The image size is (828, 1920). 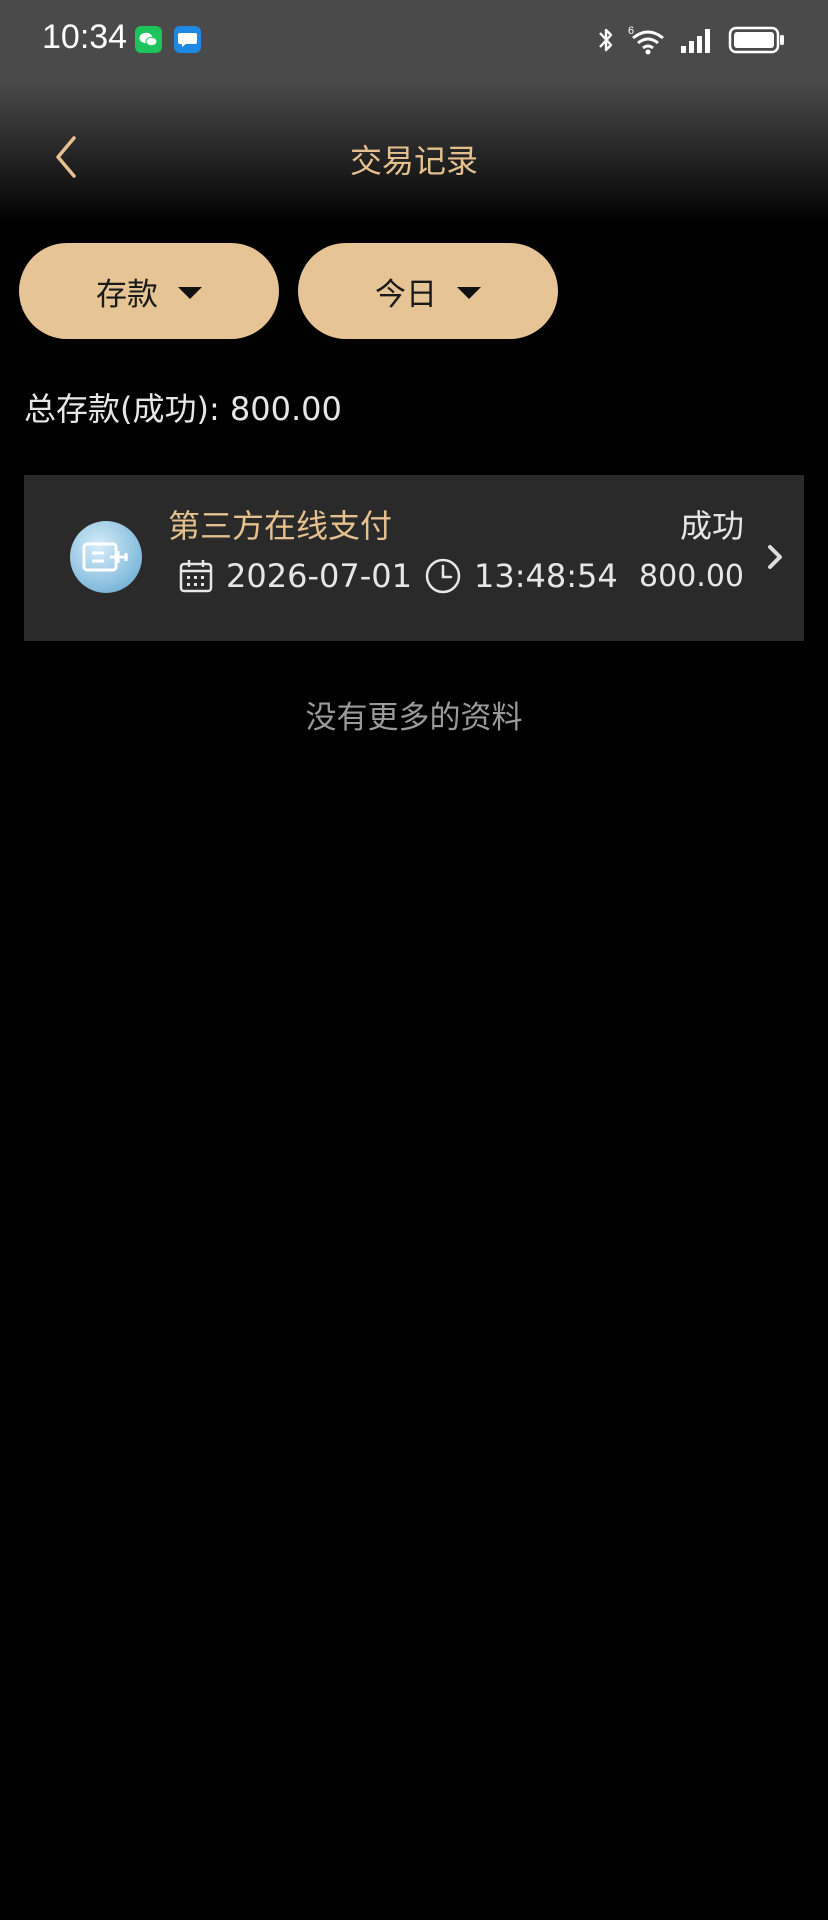 What do you see at coordinates (443, 576) in the screenshot?
I see `clock-icon` at bounding box center [443, 576].